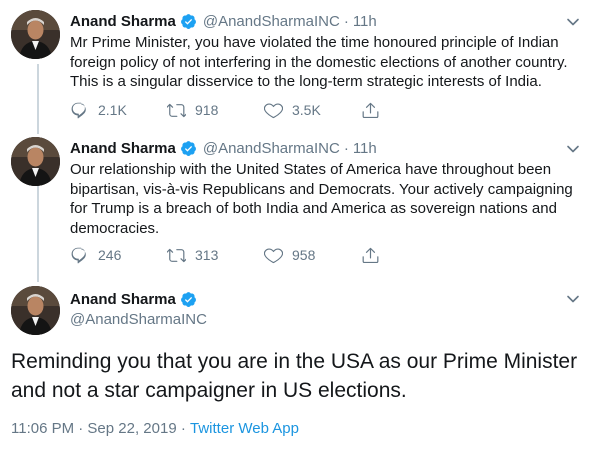 This screenshot has height=463, width=606. I want to click on retweet-button: 313, so click(215, 255).